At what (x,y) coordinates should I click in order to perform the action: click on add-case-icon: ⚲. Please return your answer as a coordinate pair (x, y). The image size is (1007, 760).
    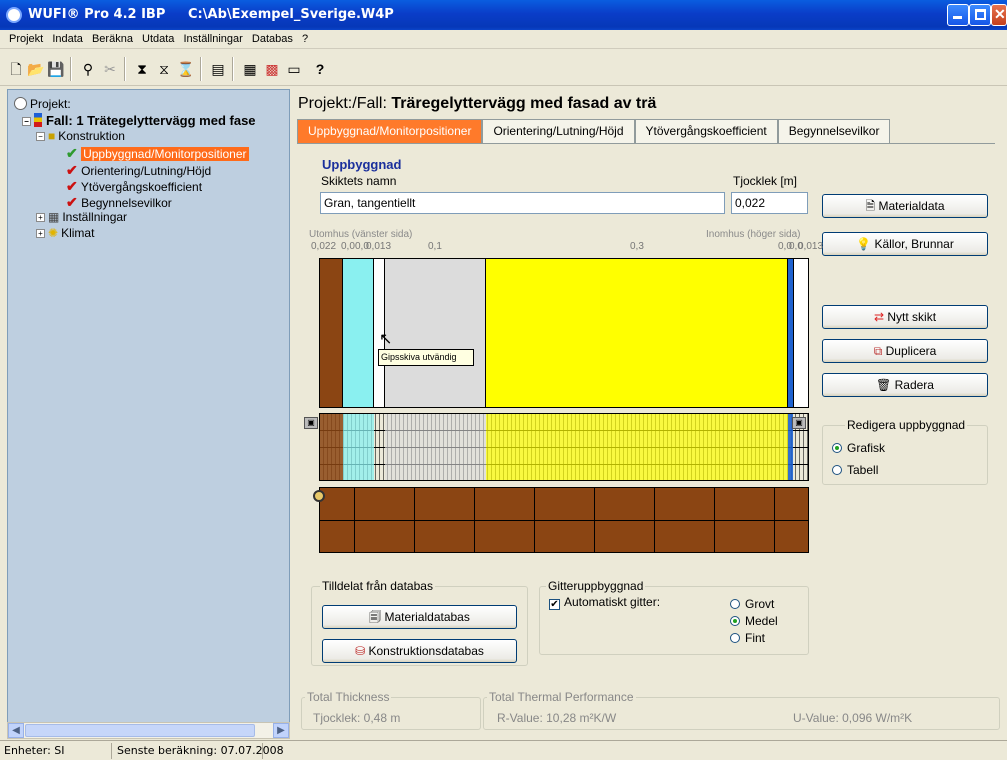
    Looking at the image, I should click on (88, 69).